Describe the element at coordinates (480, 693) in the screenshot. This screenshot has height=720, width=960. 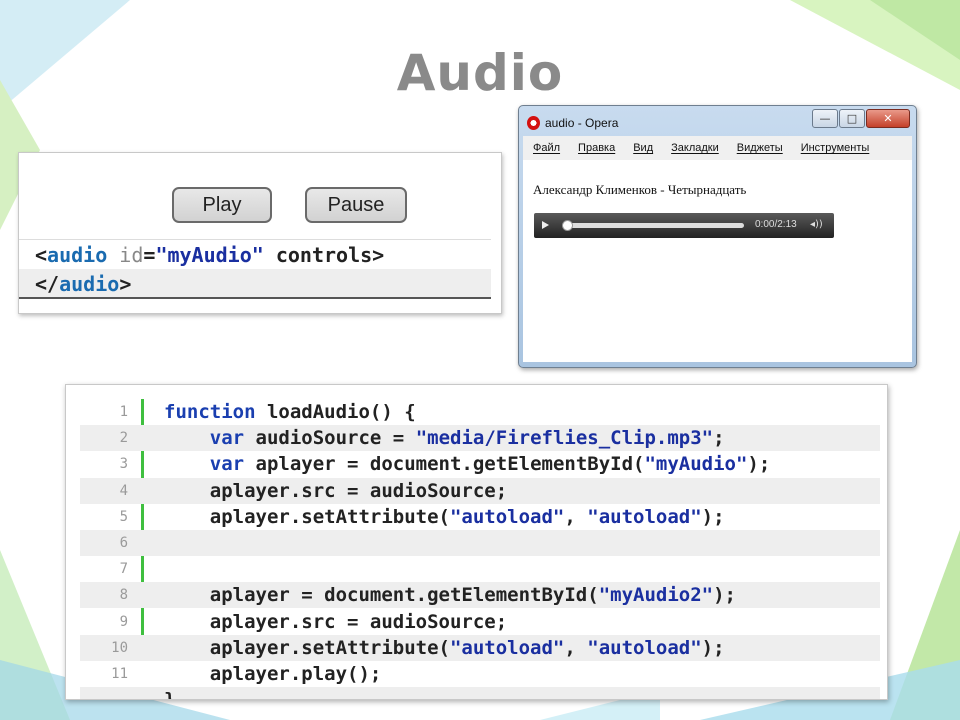
I see `code-line: }` at that location.